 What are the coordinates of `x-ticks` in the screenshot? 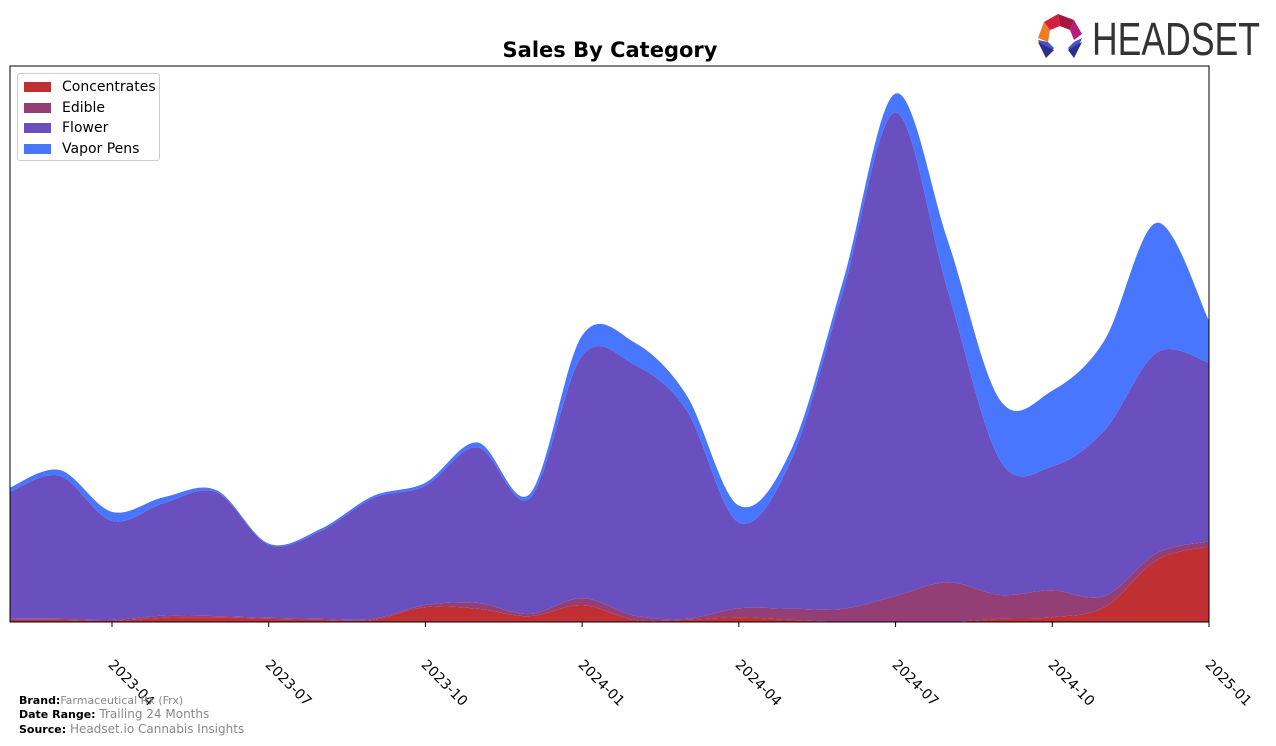 It's located at (660, 624).